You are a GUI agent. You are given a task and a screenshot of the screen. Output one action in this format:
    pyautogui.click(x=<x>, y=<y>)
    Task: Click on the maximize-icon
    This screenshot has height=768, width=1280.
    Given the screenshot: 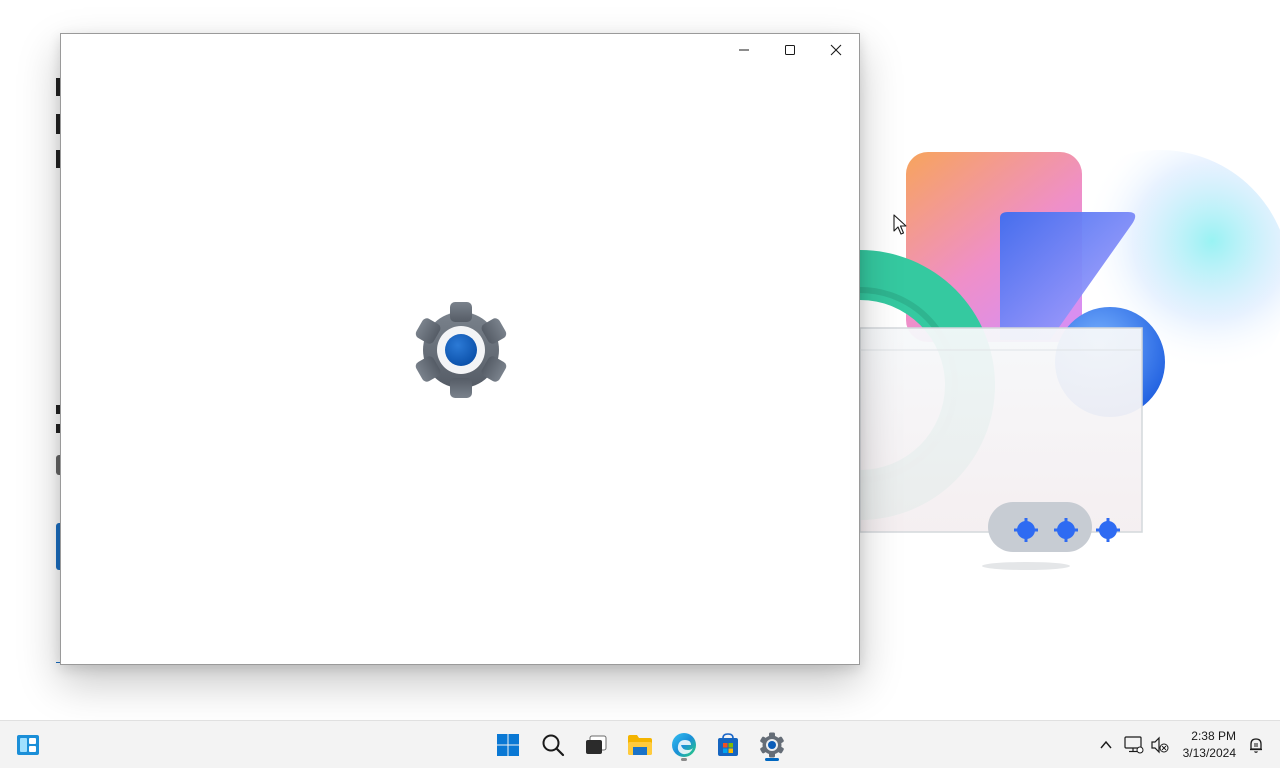 What is the action you would take?
    pyautogui.click(x=790, y=50)
    